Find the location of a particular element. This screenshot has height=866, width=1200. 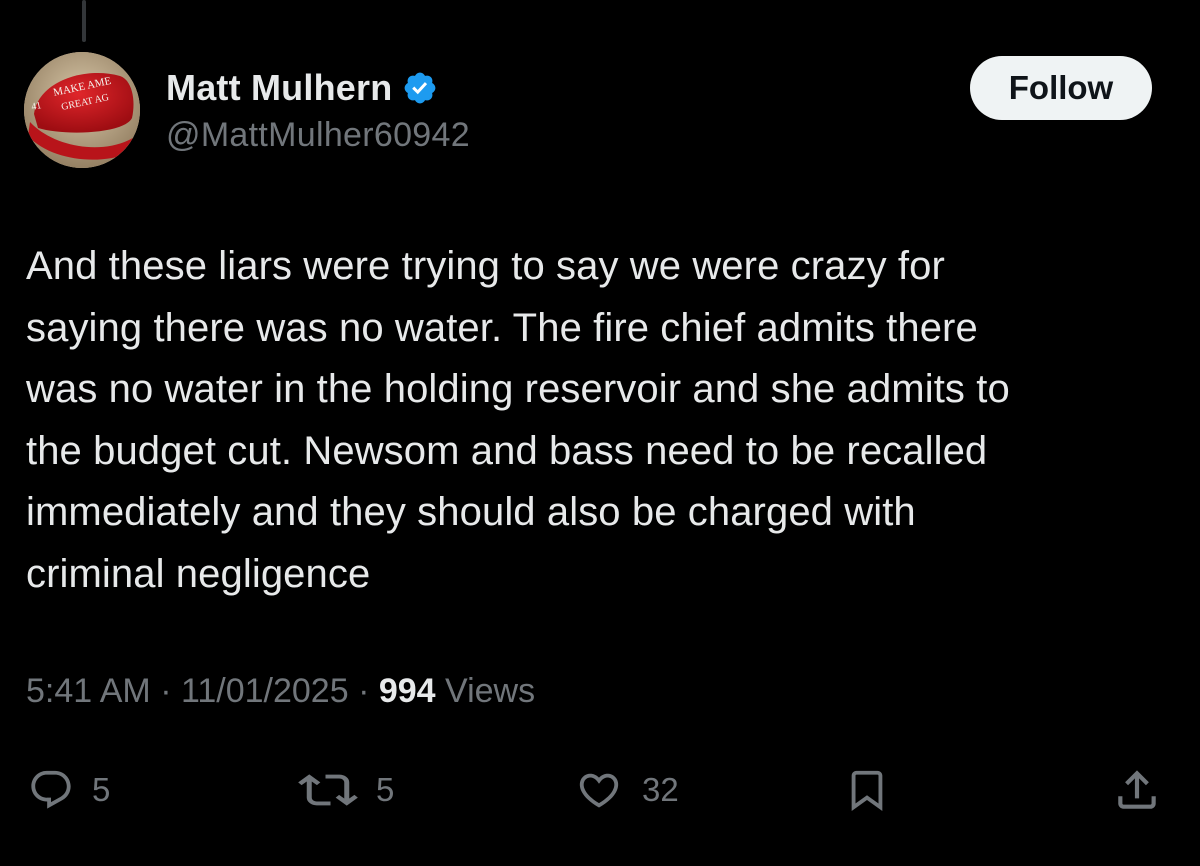

action-bar: 5 5 32 is located at coordinates (600, 790).